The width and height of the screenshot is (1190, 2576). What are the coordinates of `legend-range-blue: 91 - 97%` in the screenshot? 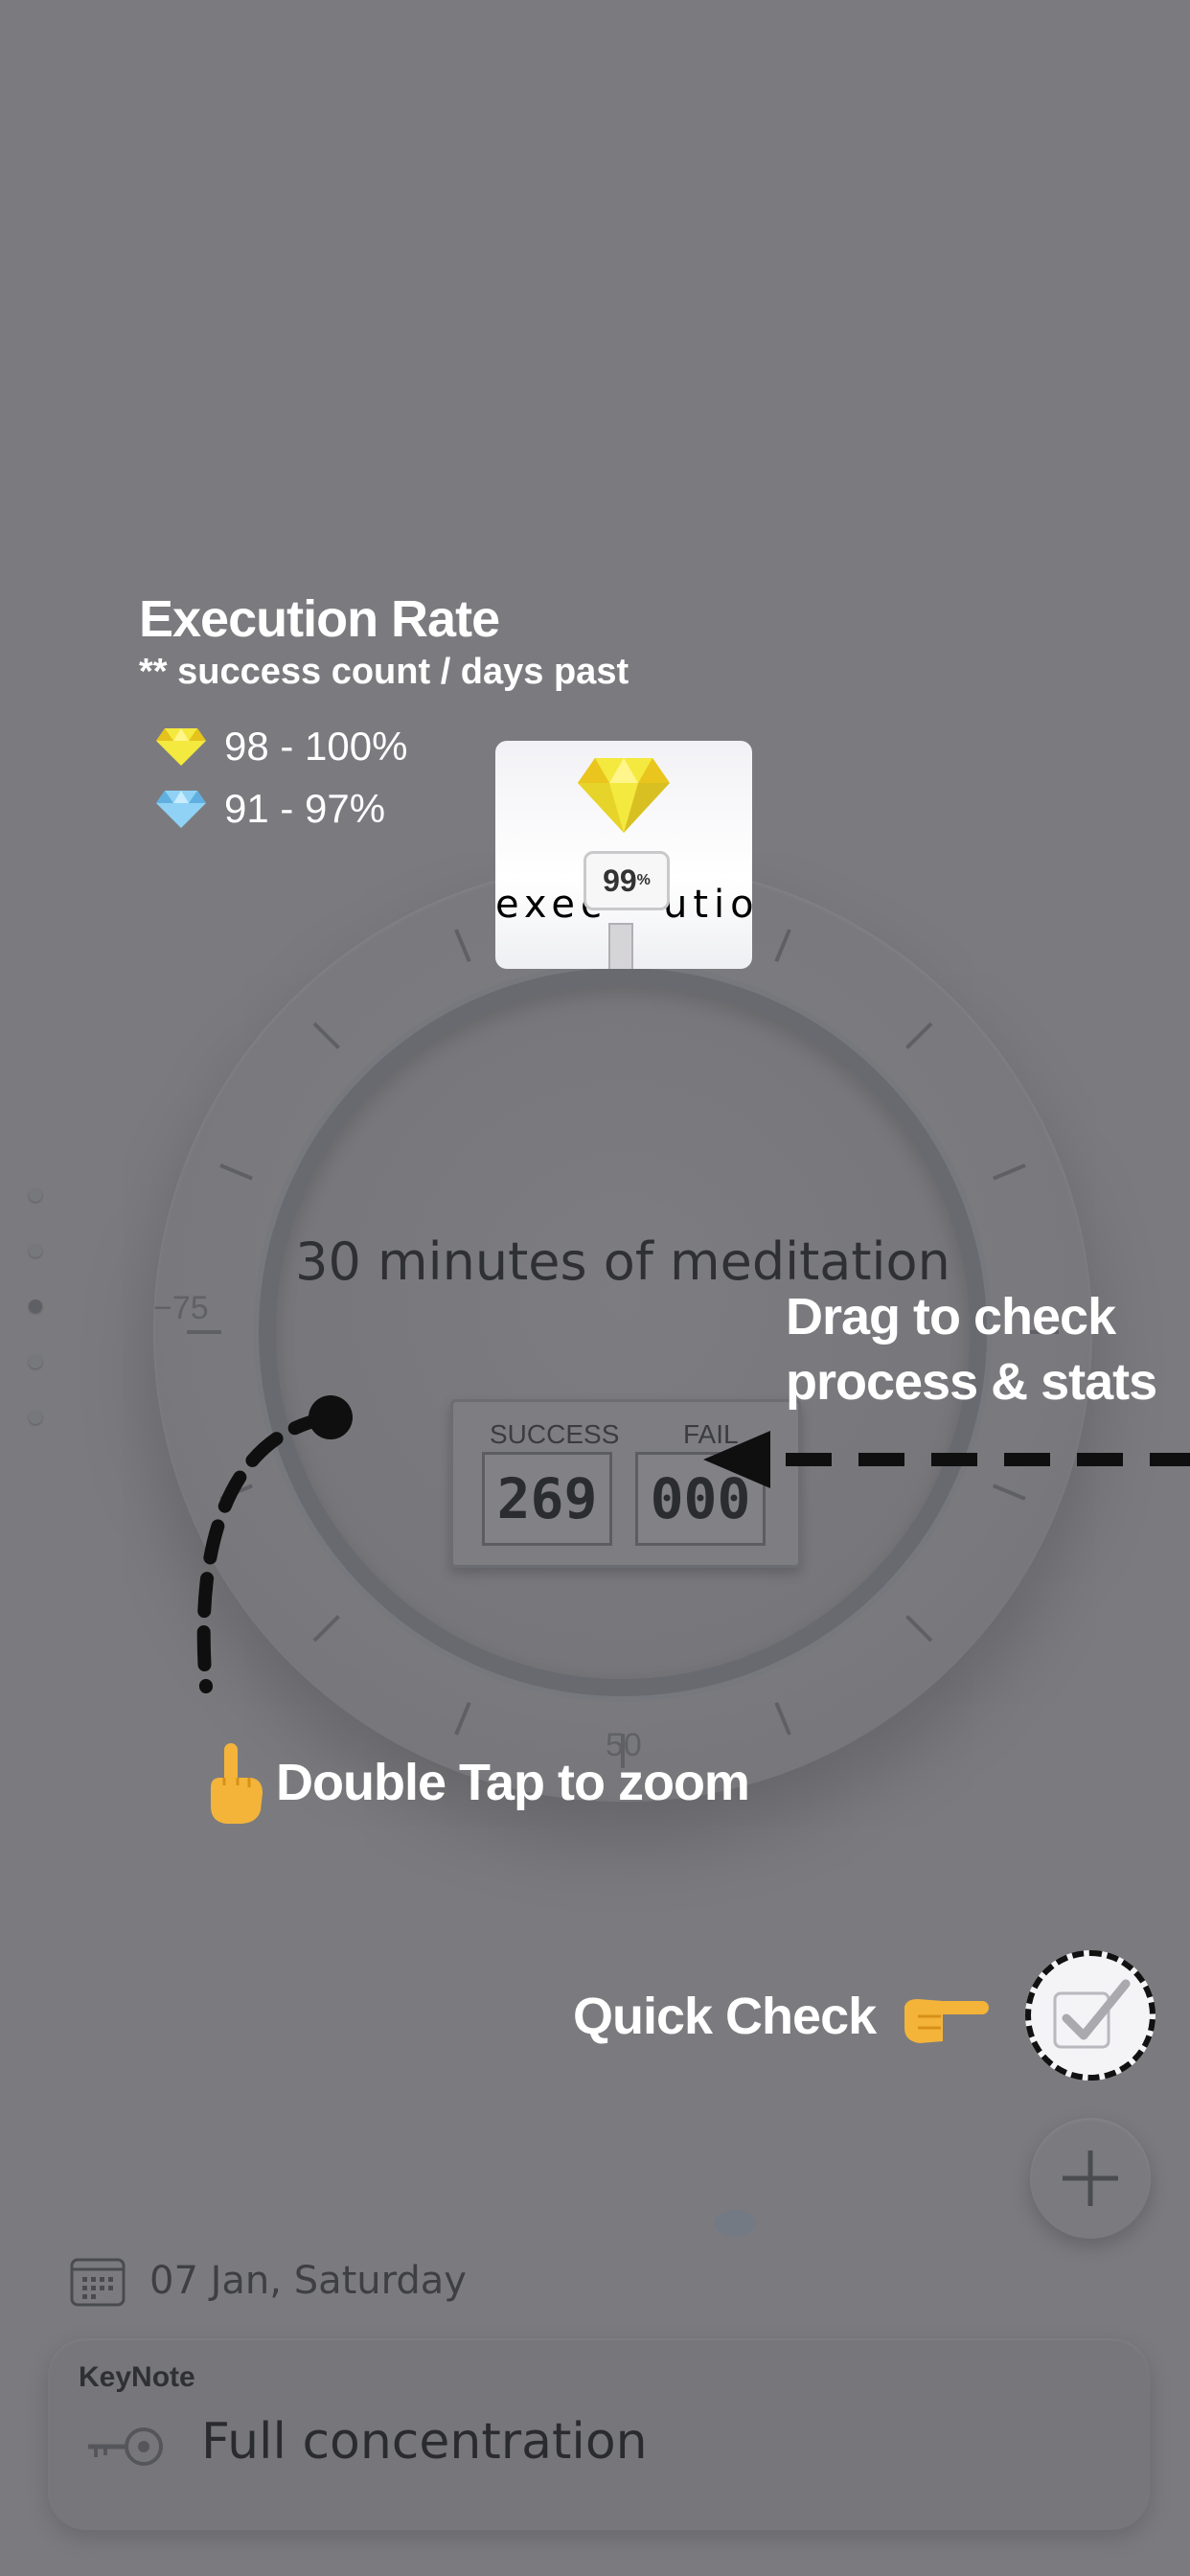 It's located at (305, 808).